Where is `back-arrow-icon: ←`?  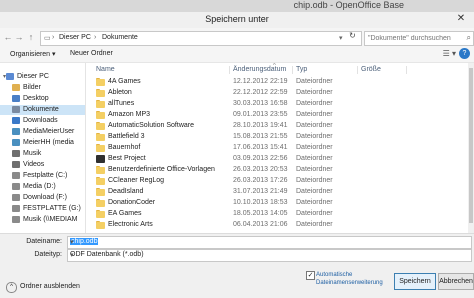
back-arrow-icon: ← is located at coordinates (8, 37).